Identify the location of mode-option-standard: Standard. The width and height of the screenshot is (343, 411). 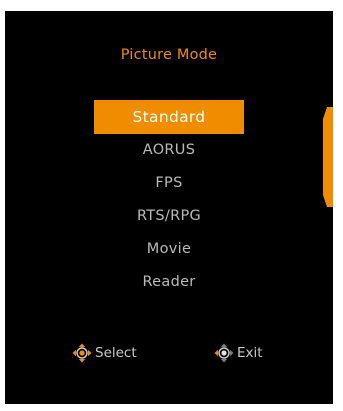
(169, 117).